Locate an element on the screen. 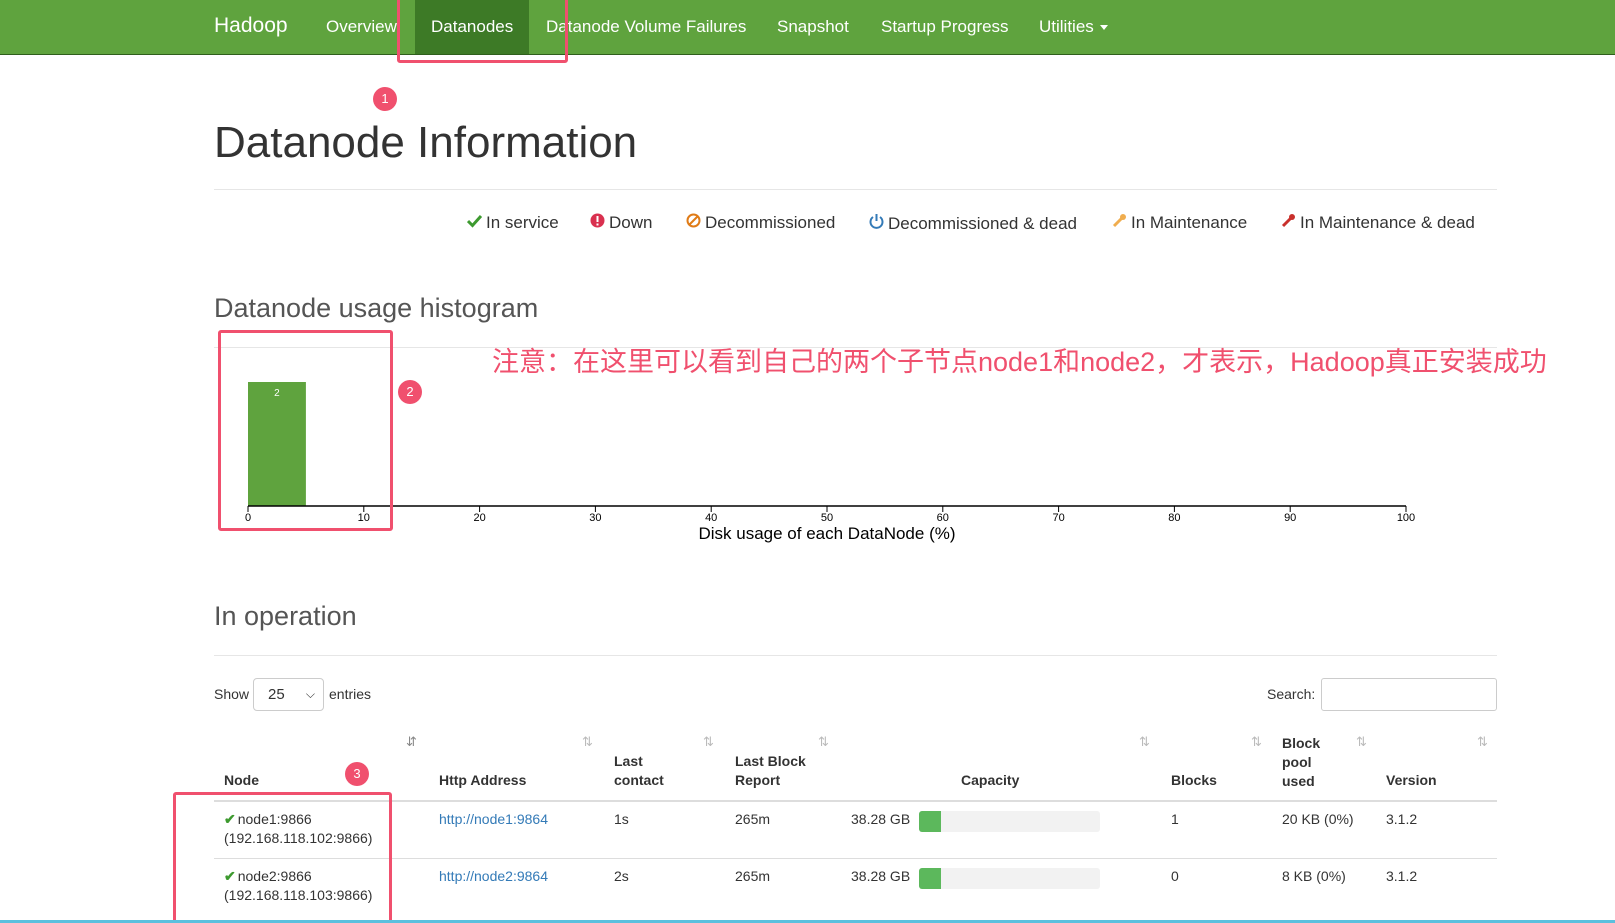  nav-utilities: Utilities is located at coordinates (1073, 27).